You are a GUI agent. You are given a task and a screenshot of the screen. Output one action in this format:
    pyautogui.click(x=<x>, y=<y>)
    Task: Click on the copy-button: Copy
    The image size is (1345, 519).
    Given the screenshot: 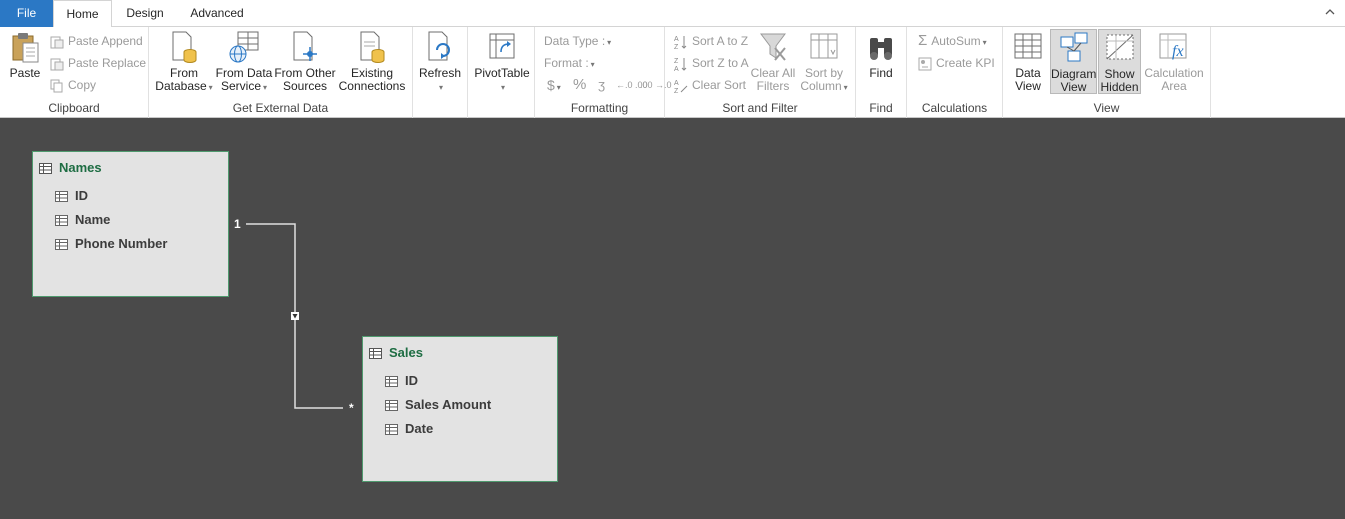 What is the action you would take?
    pyautogui.click(x=73, y=85)
    